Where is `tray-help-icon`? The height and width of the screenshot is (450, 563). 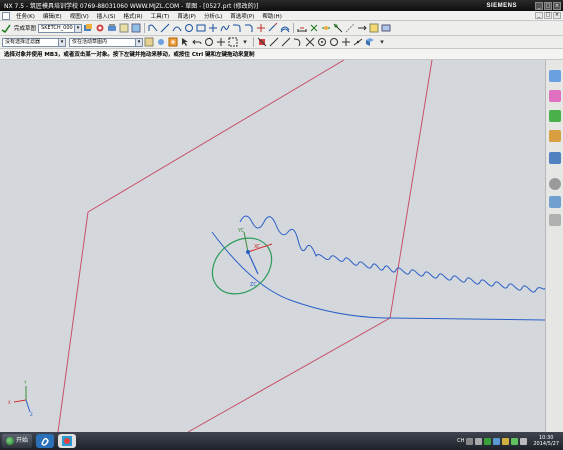
tray-help-icon is located at coordinates (479, 441).